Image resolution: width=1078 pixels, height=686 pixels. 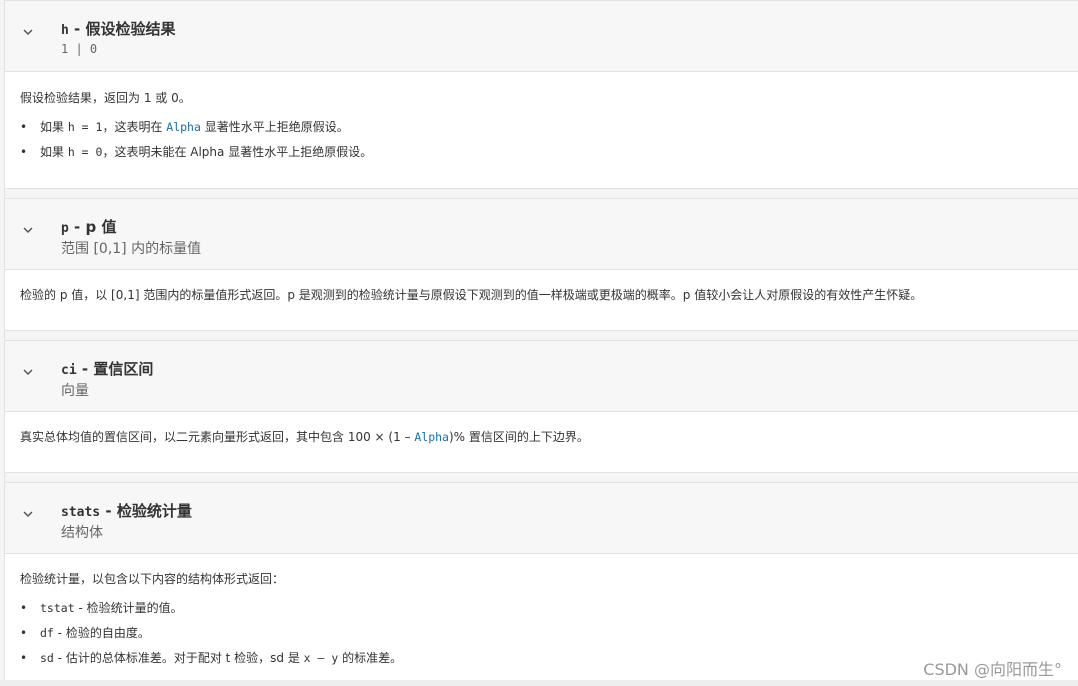 What do you see at coordinates (47, 633) in the screenshot?
I see `field-name: df` at bounding box center [47, 633].